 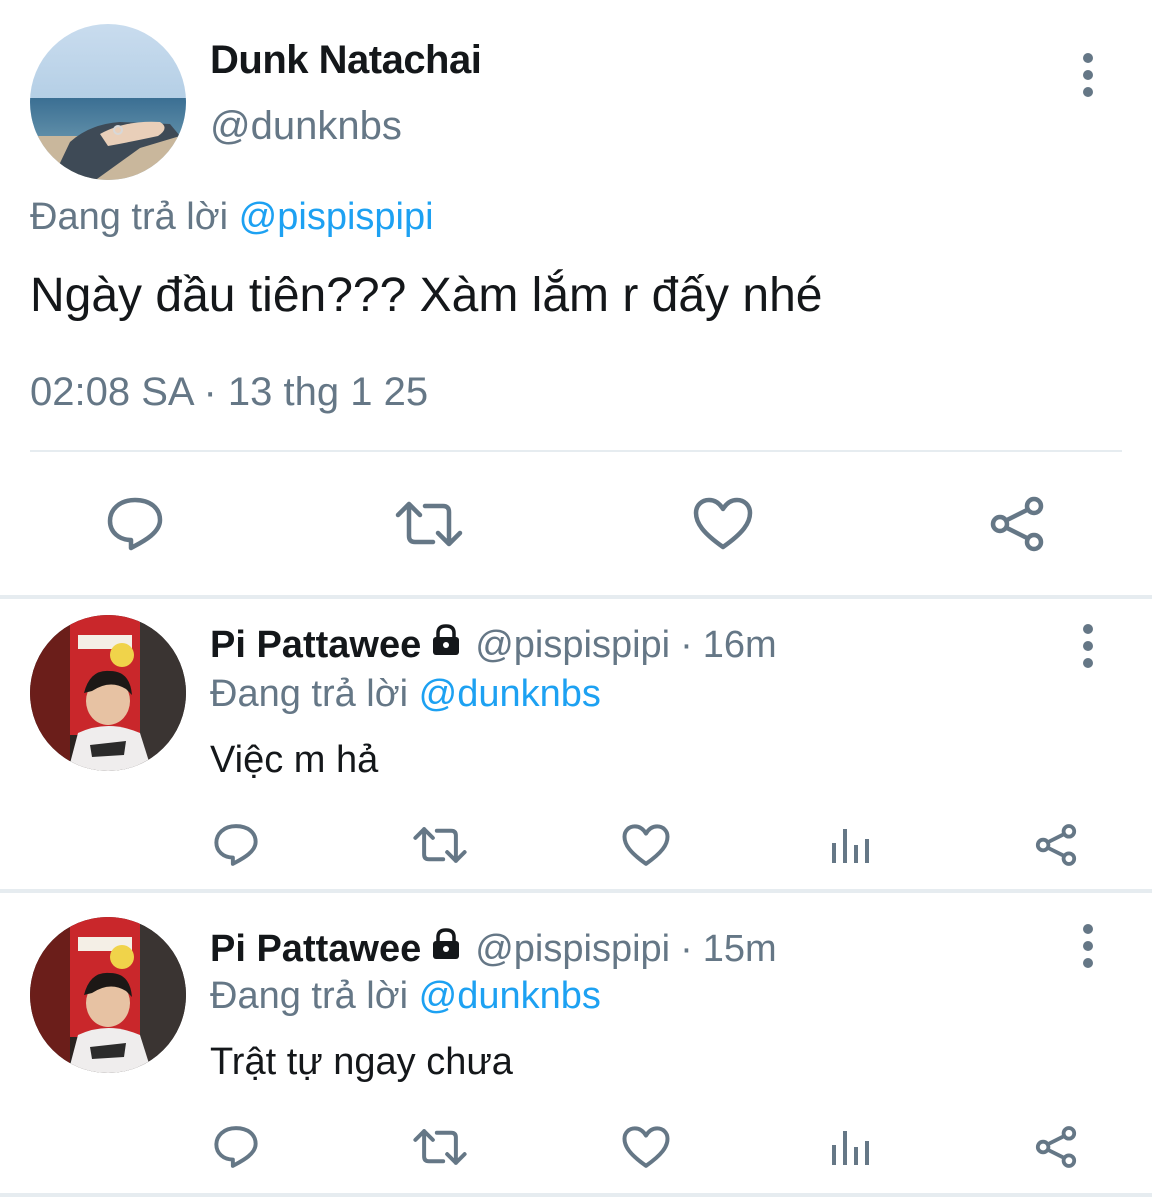 I want to click on tweet-time: 16m, so click(x=740, y=645).